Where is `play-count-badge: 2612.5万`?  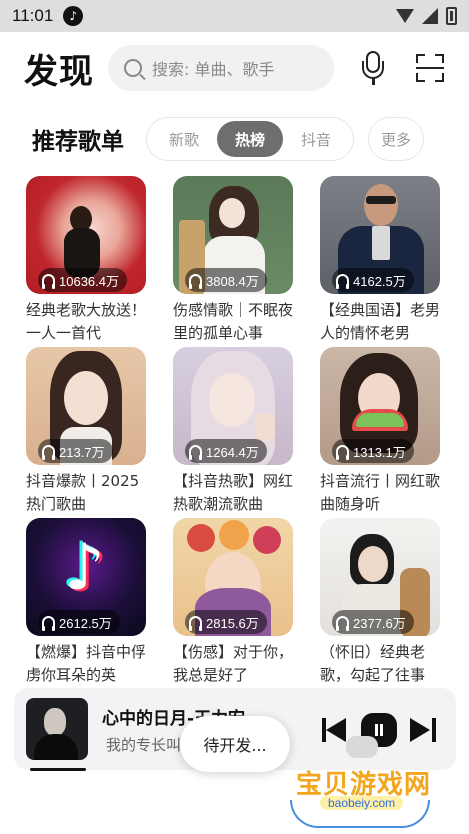
play-count-badge: 2612.5万 is located at coordinates (79, 622).